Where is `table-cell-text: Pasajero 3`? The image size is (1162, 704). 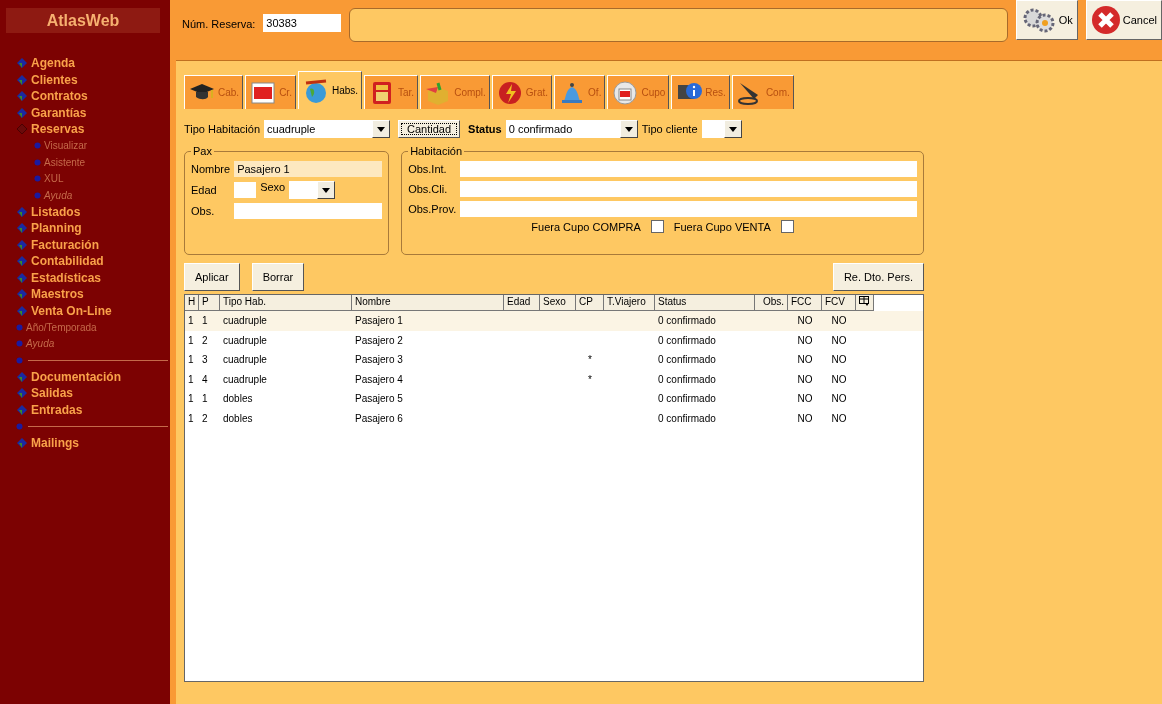
table-cell-text: Pasajero 3 is located at coordinates (379, 360).